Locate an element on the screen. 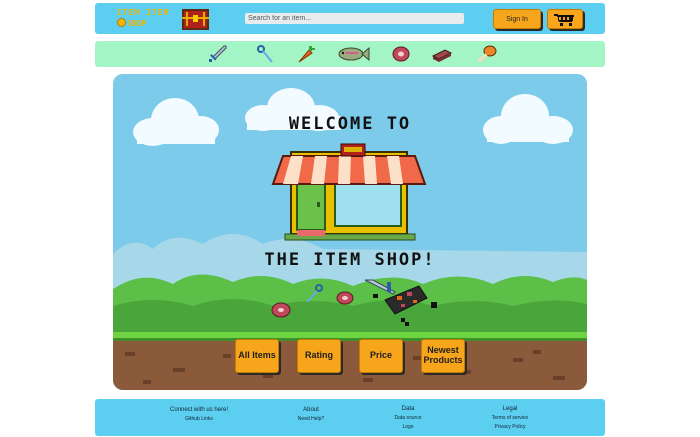 This screenshot has height=437, width=700. footer-col-legal: Legal Terms of service Privacy Policy is located at coordinates (510, 418).